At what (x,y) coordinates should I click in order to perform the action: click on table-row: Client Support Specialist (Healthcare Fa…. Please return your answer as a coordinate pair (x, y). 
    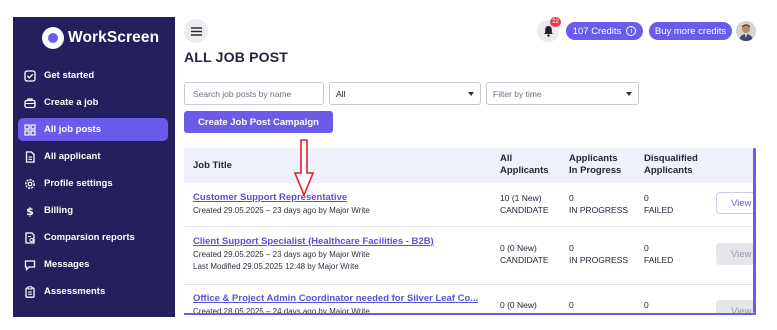
    Looking at the image, I should click on (470, 256).